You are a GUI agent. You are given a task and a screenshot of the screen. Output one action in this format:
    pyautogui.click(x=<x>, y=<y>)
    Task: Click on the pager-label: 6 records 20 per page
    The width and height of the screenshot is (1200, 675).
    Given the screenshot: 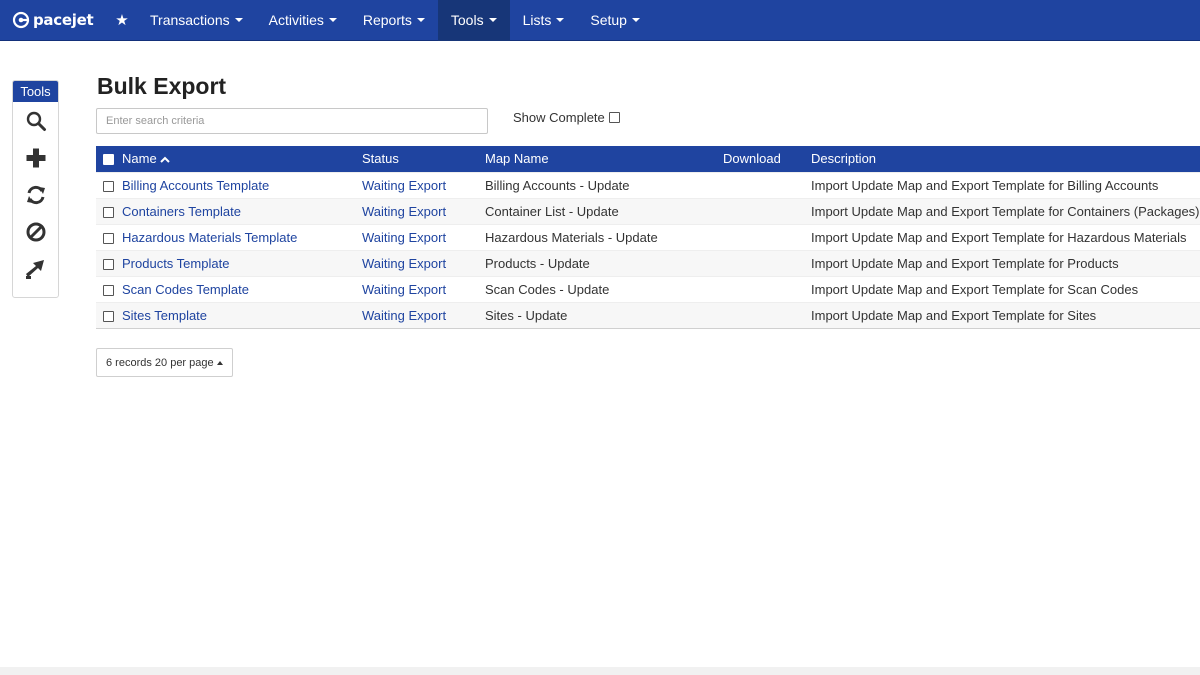 What is the action you would take?
    pyautogui.click(x=160, y=362)
    